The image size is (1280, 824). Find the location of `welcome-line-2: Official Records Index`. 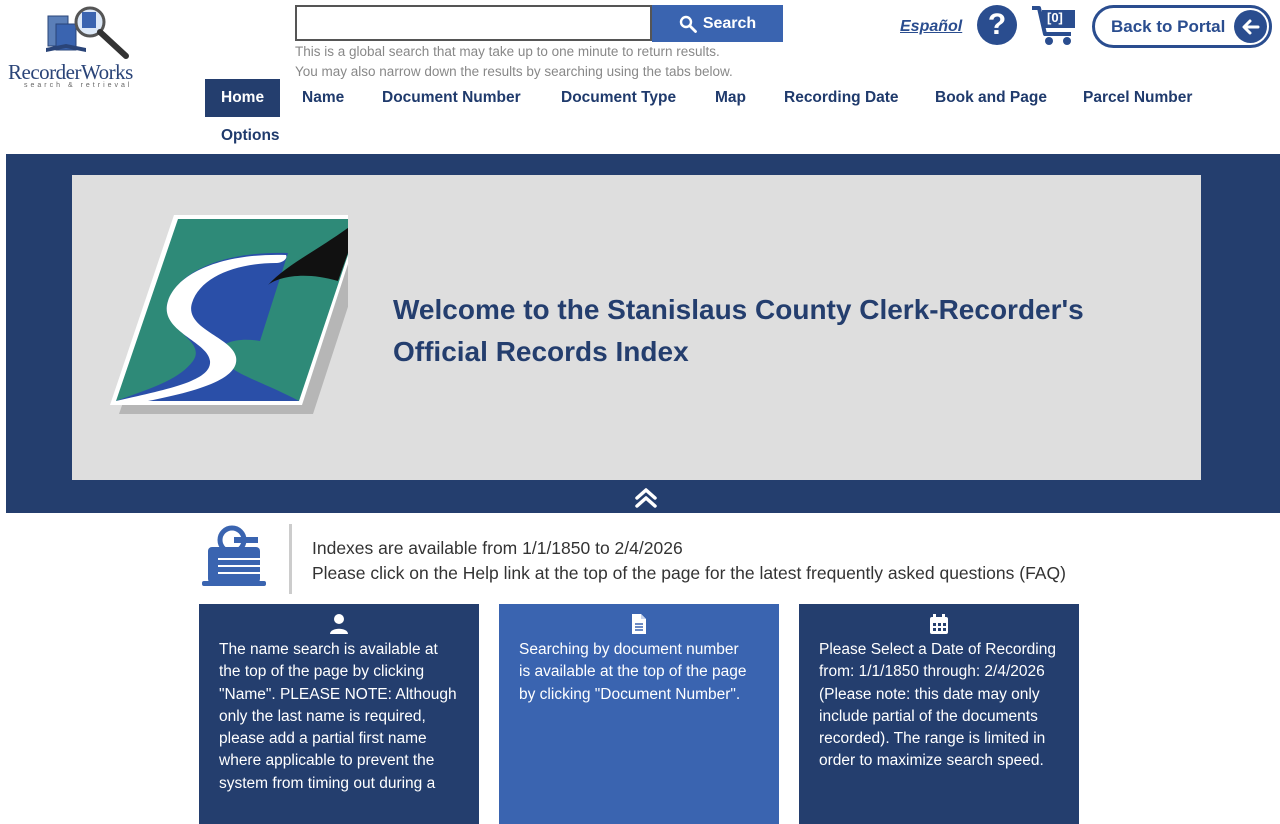

welcome-line-2: Official Records Index is located at coordinates (541, 351).